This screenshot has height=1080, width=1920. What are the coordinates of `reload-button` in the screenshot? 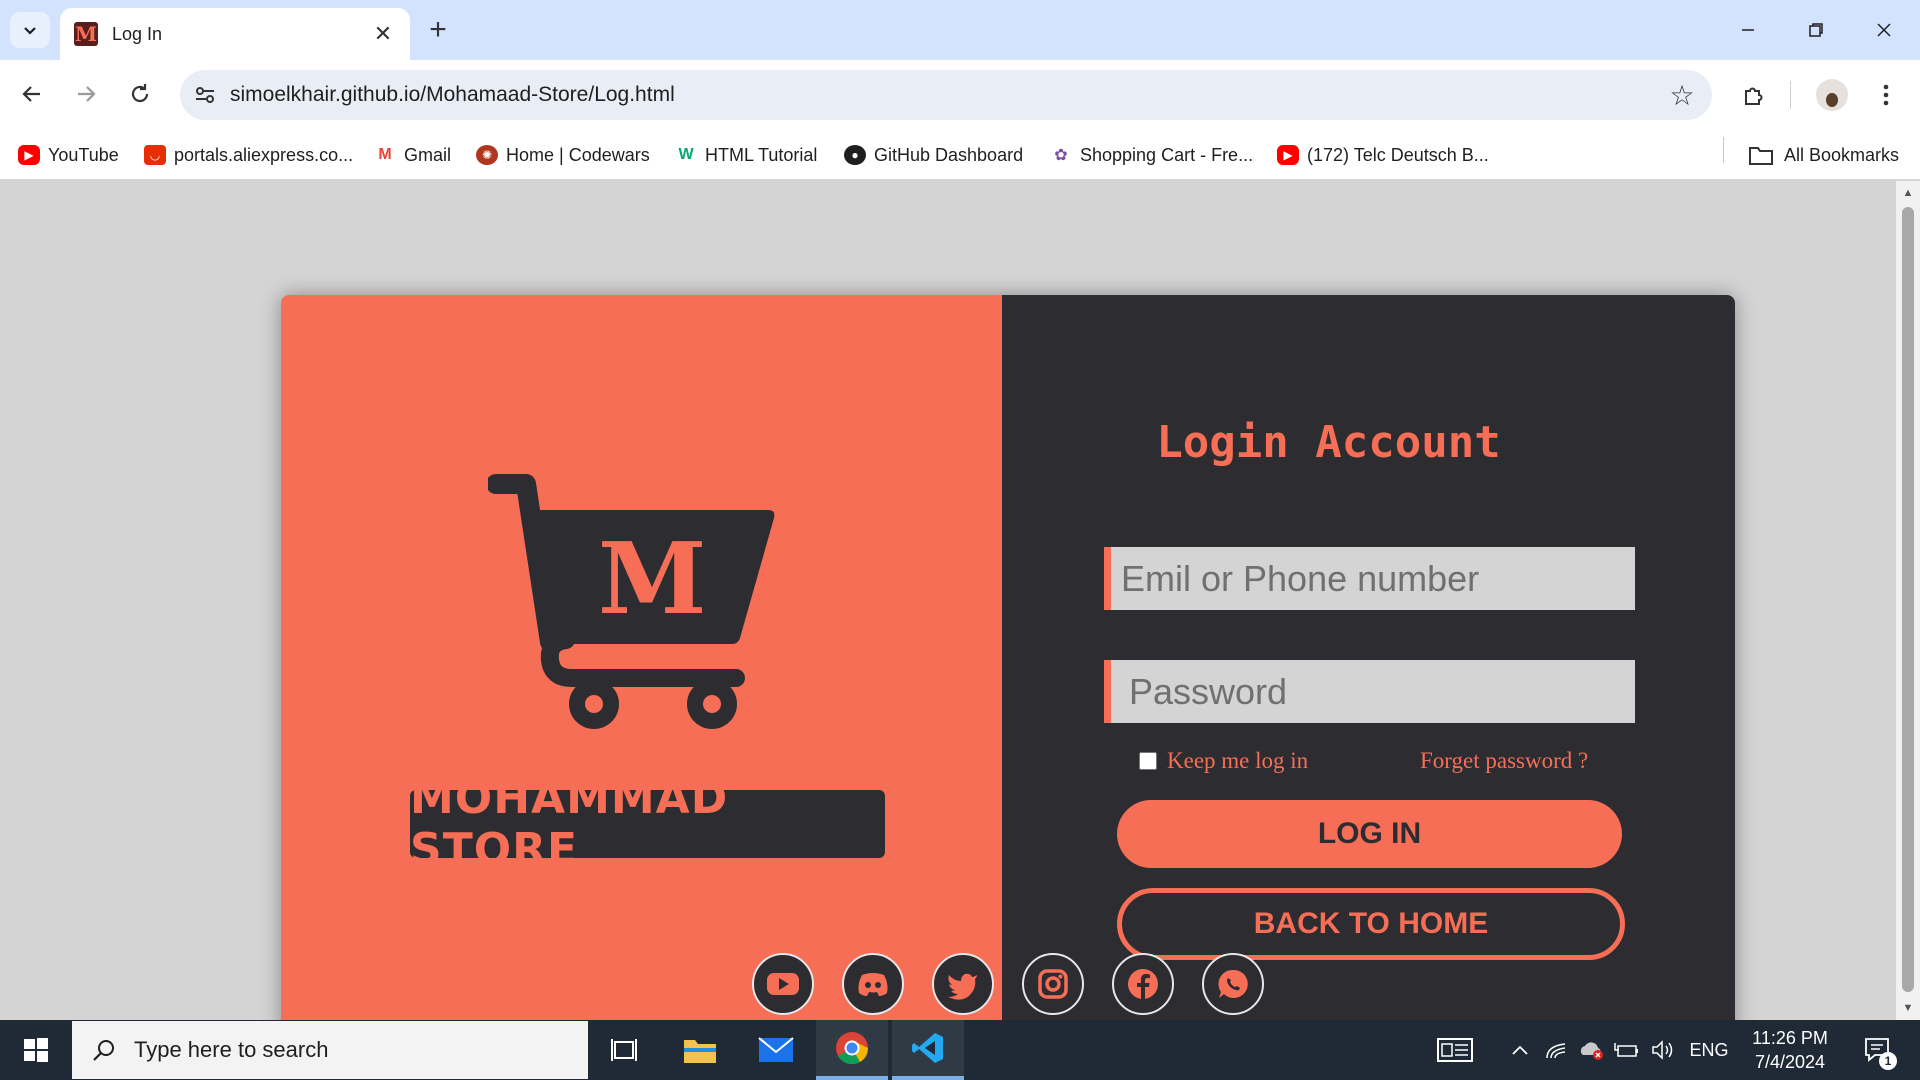 It's located at (140, 94).